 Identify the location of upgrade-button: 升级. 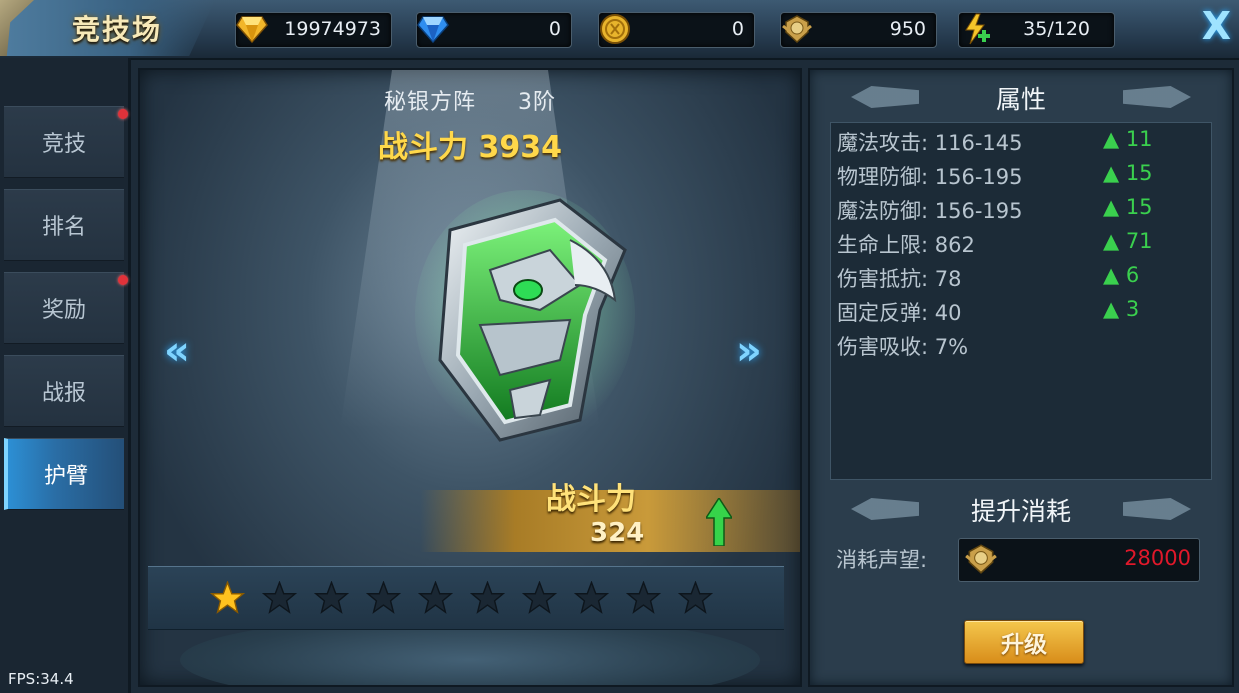
(1024, 642).